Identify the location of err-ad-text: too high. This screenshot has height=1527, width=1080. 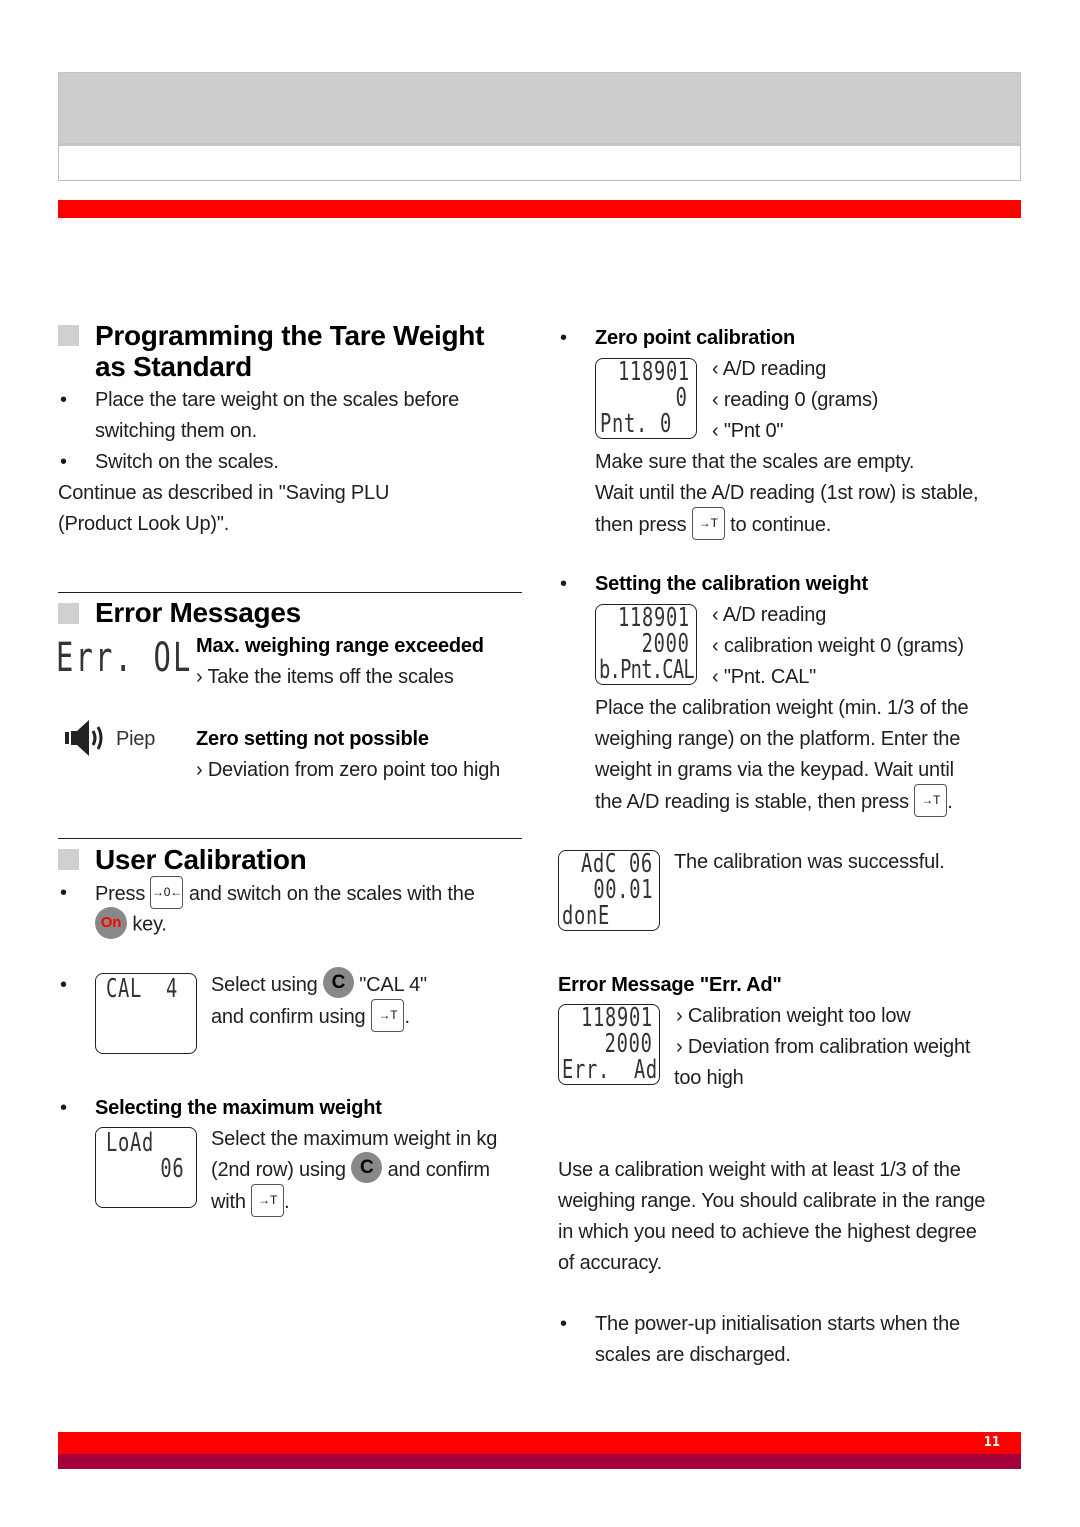
(709, 1078).